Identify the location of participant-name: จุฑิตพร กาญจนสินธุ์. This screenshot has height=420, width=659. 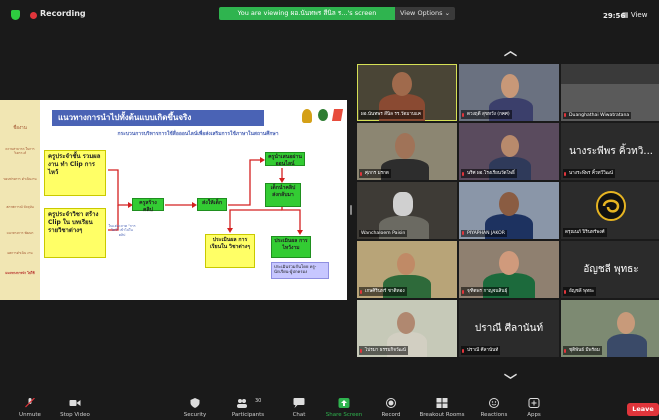
(485, 291).